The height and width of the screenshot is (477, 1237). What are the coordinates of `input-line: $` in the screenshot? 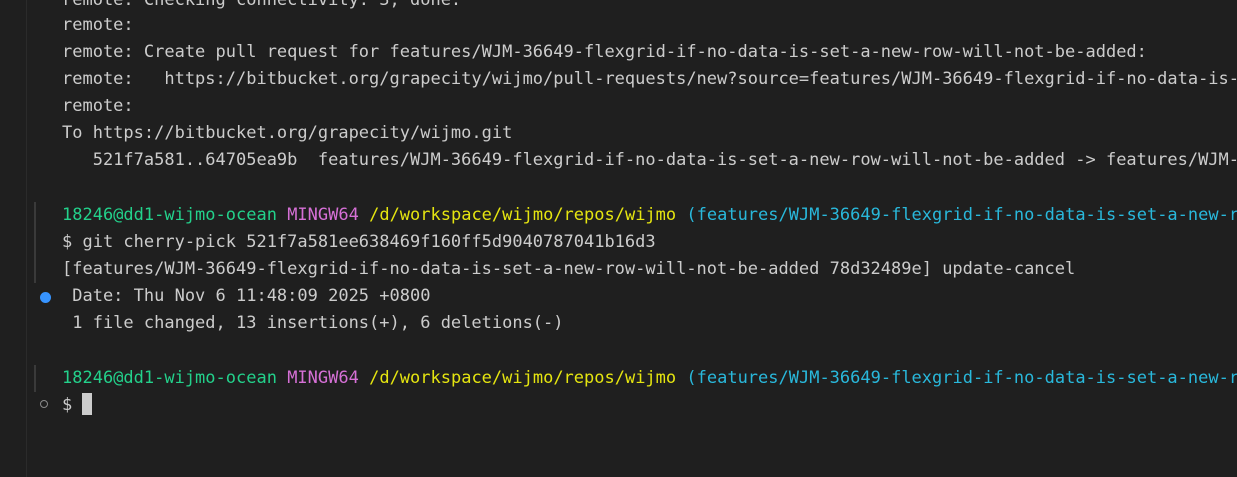 It's located at (77, 405).